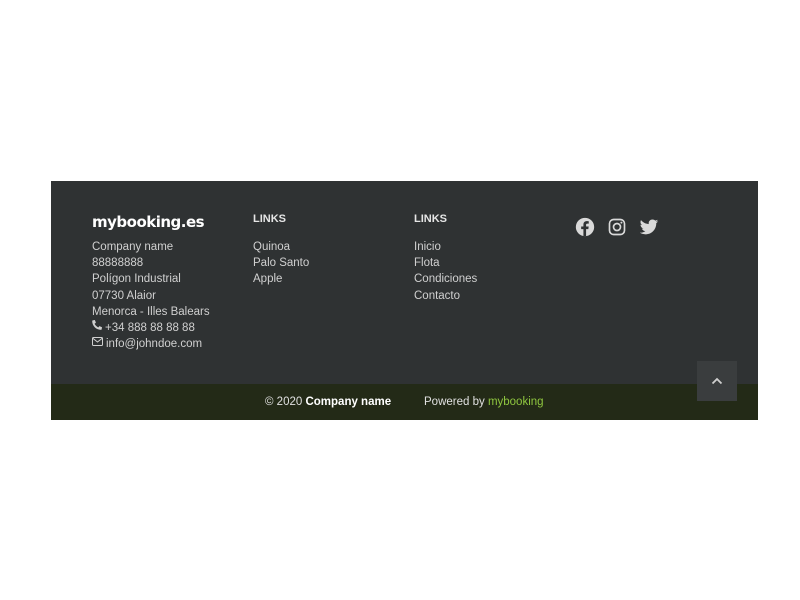 This screenshot has width=800, height=600. I want to click on chevron-up-icon, so click(717, 381).